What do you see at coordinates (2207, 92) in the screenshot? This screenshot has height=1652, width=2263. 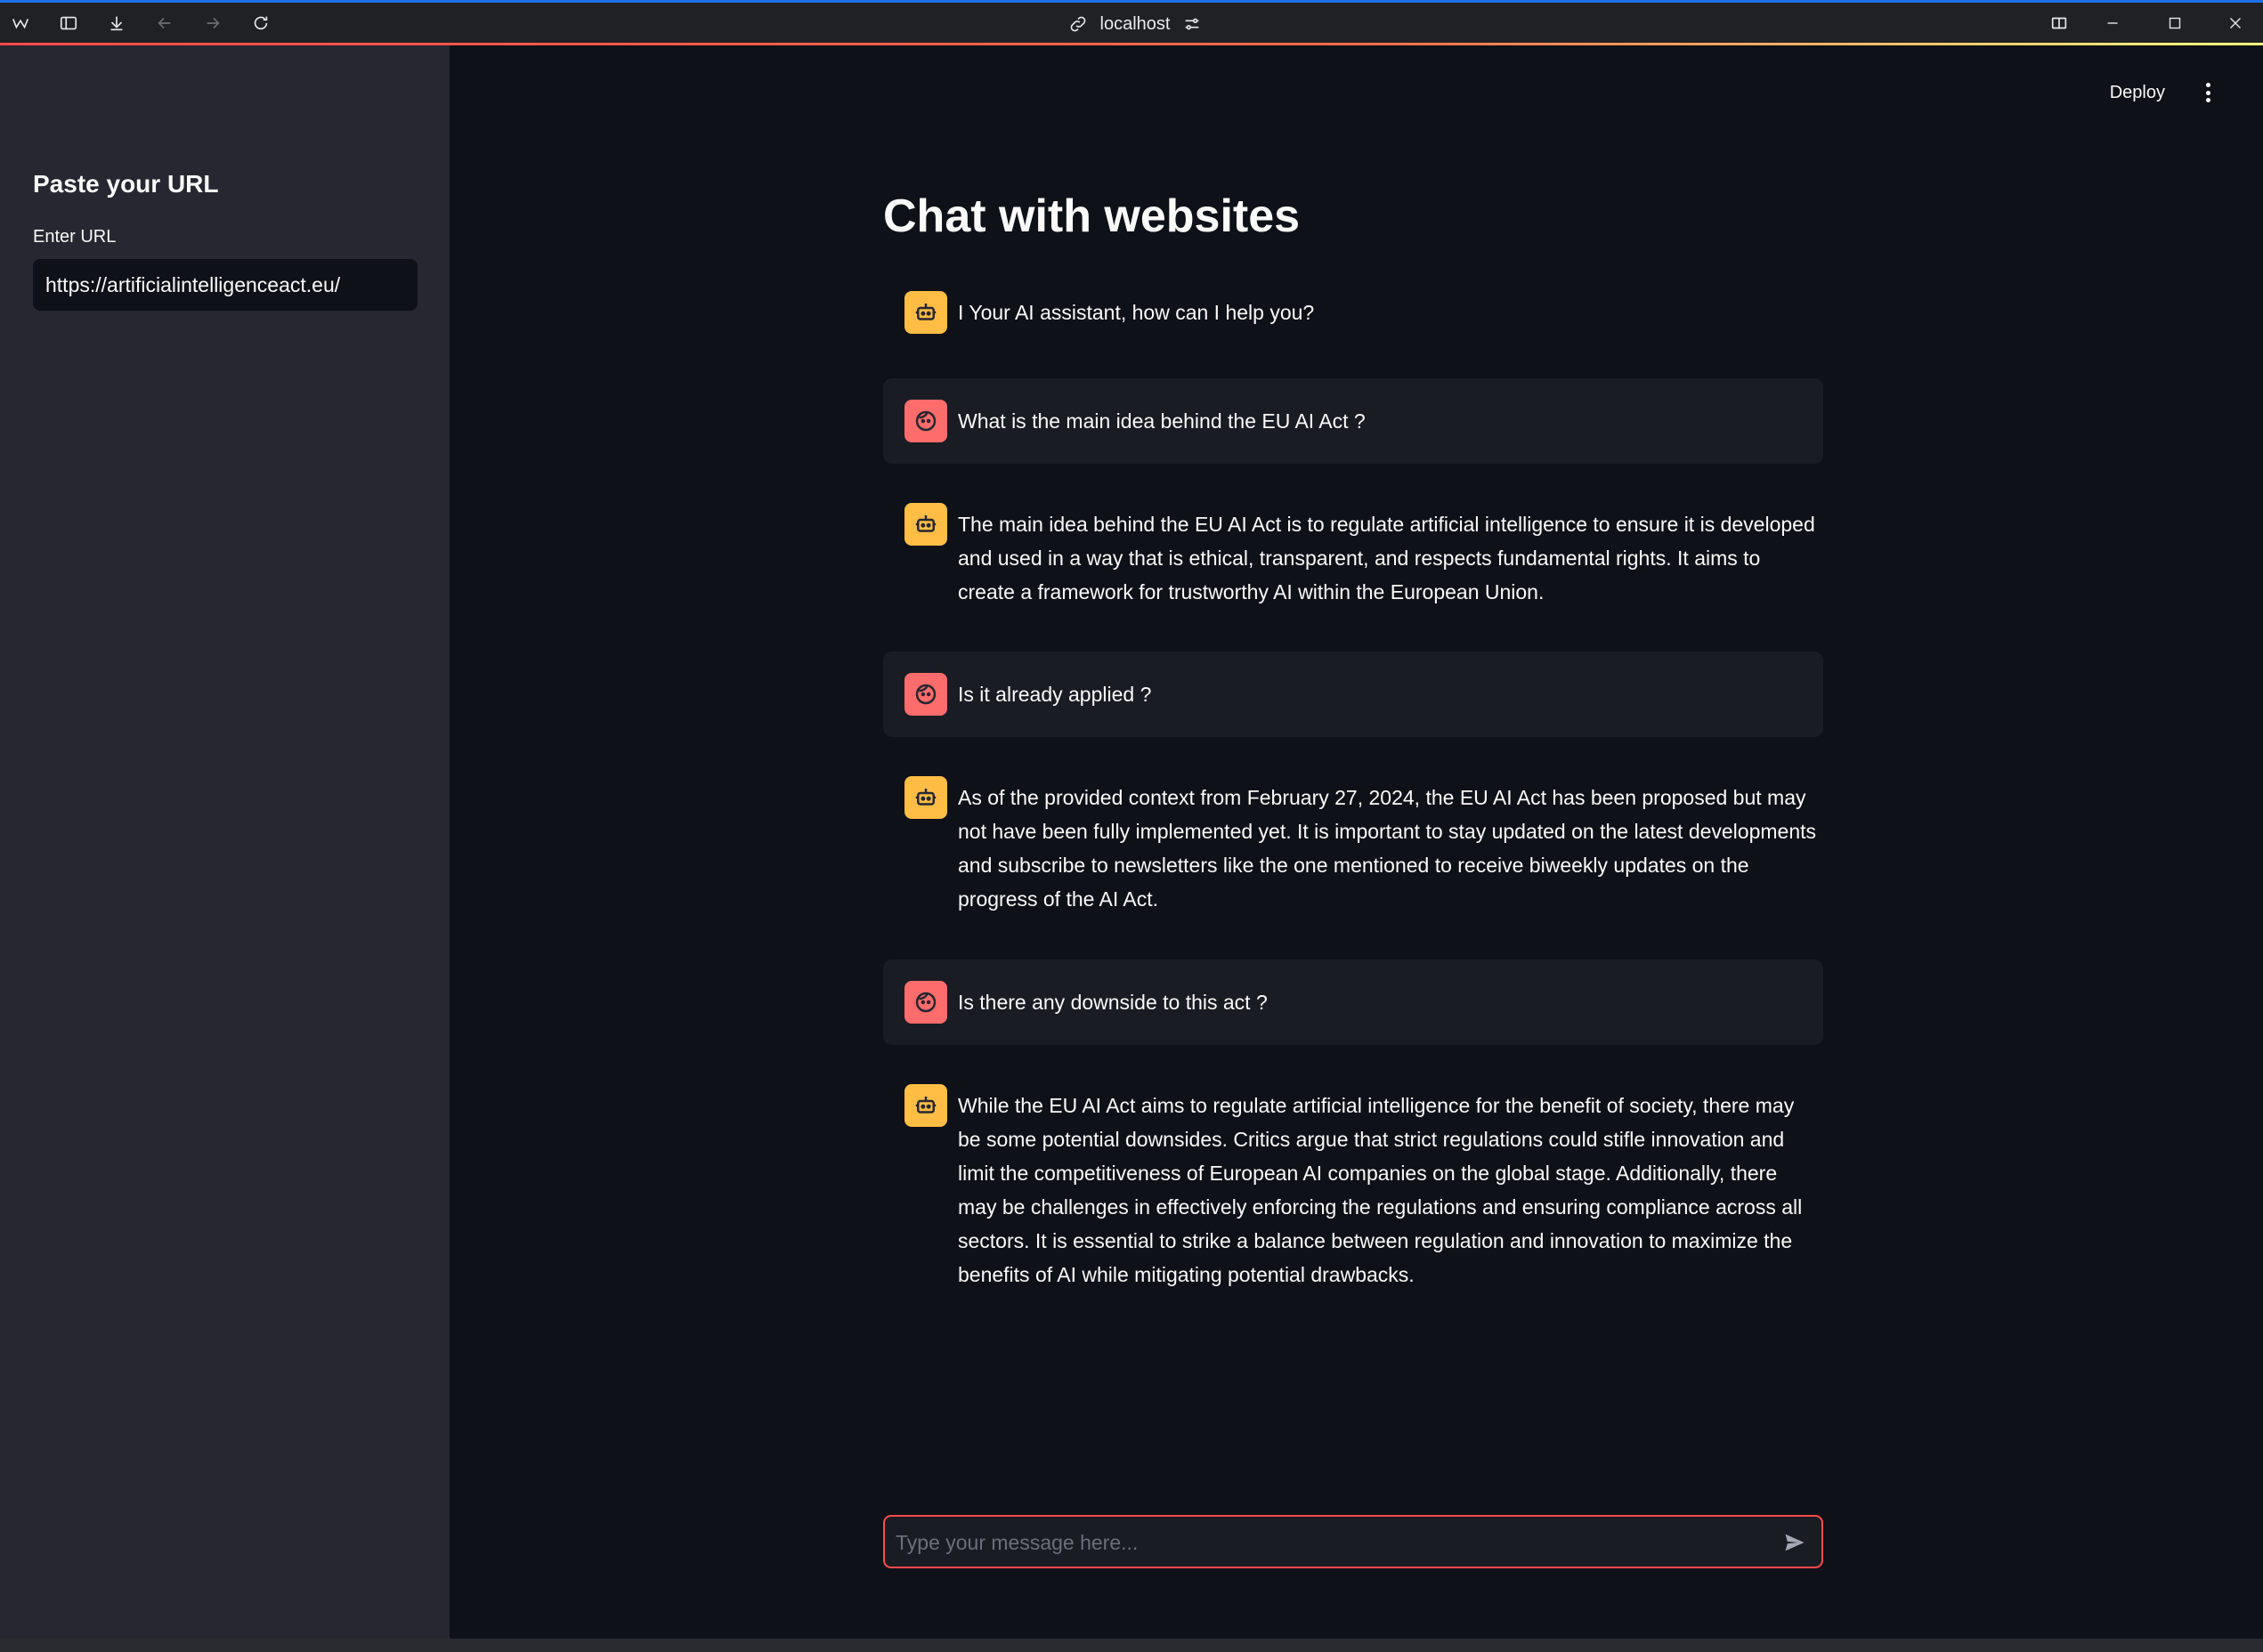 I see `main-menu-icon` at bounding box center [2207, 92].